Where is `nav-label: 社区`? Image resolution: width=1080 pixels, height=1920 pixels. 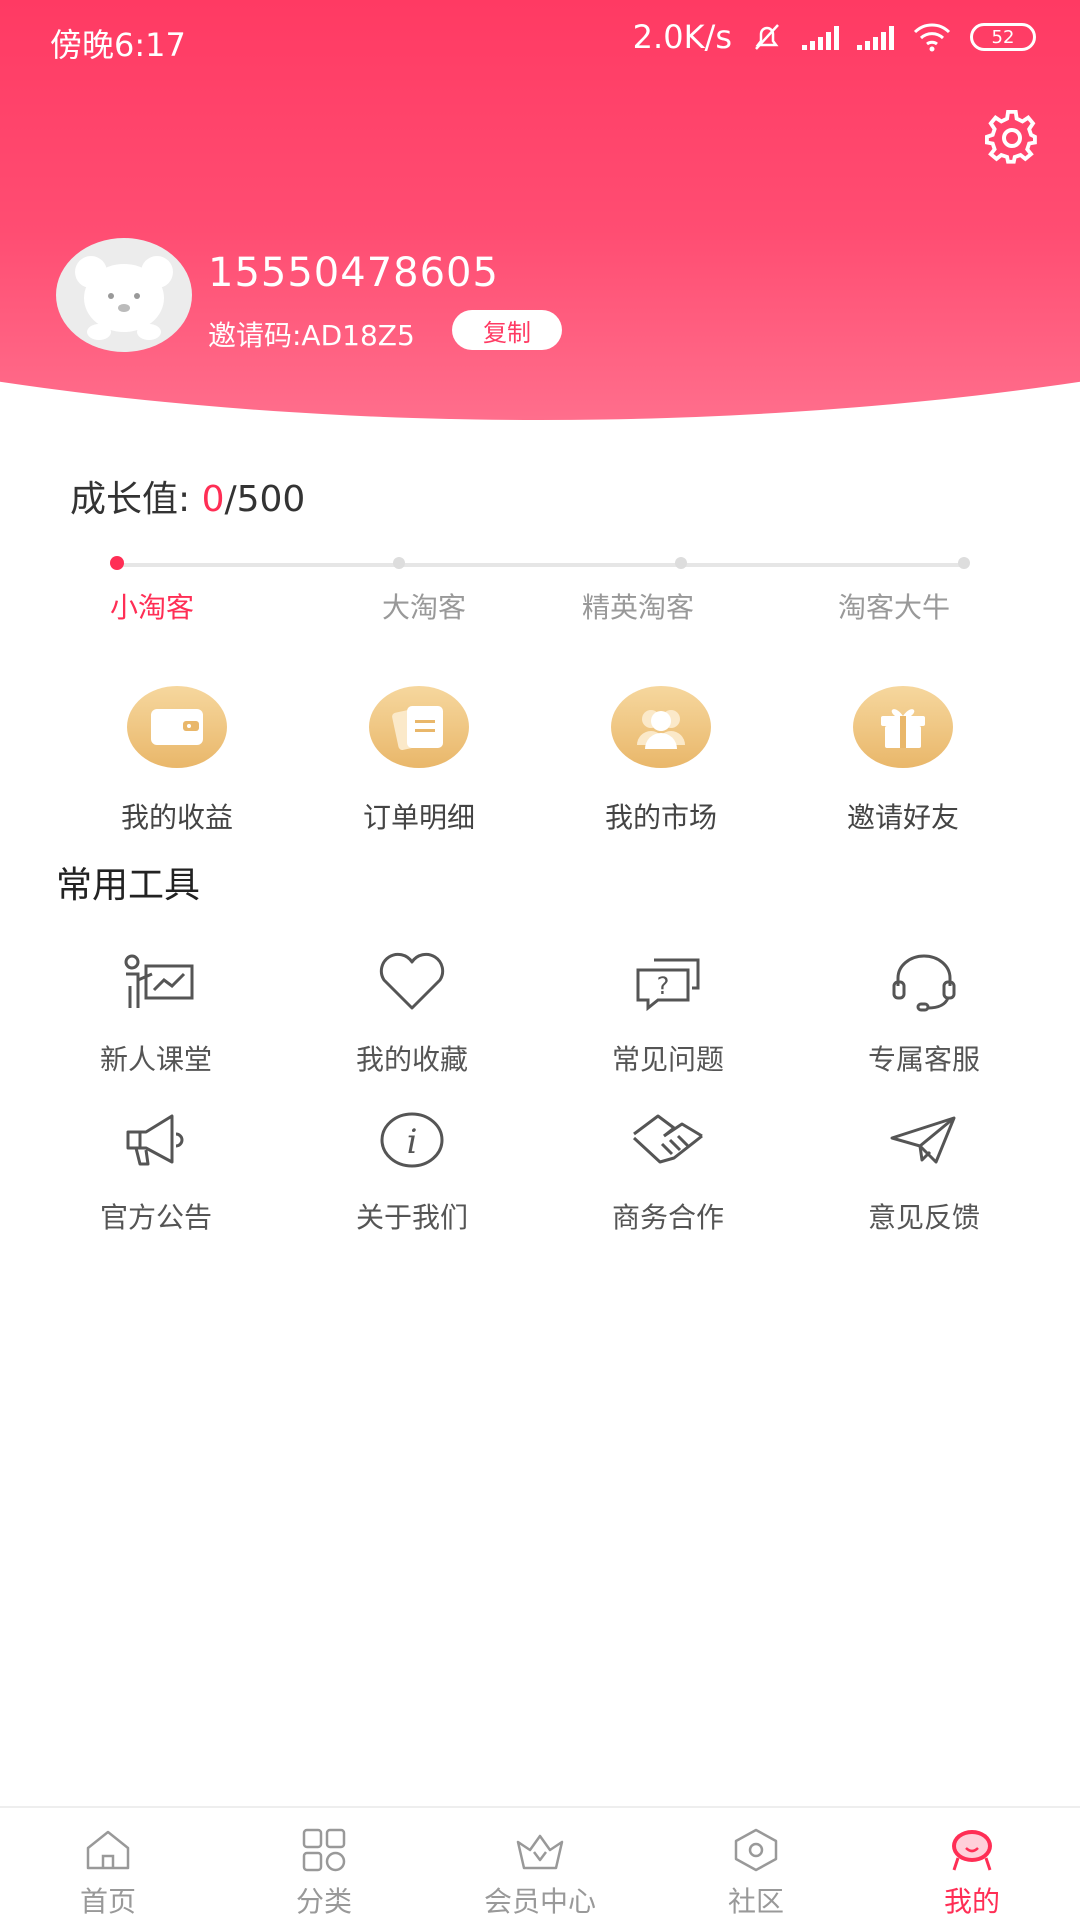
nav-label: 社区 is located at coordinates (755, 1901).